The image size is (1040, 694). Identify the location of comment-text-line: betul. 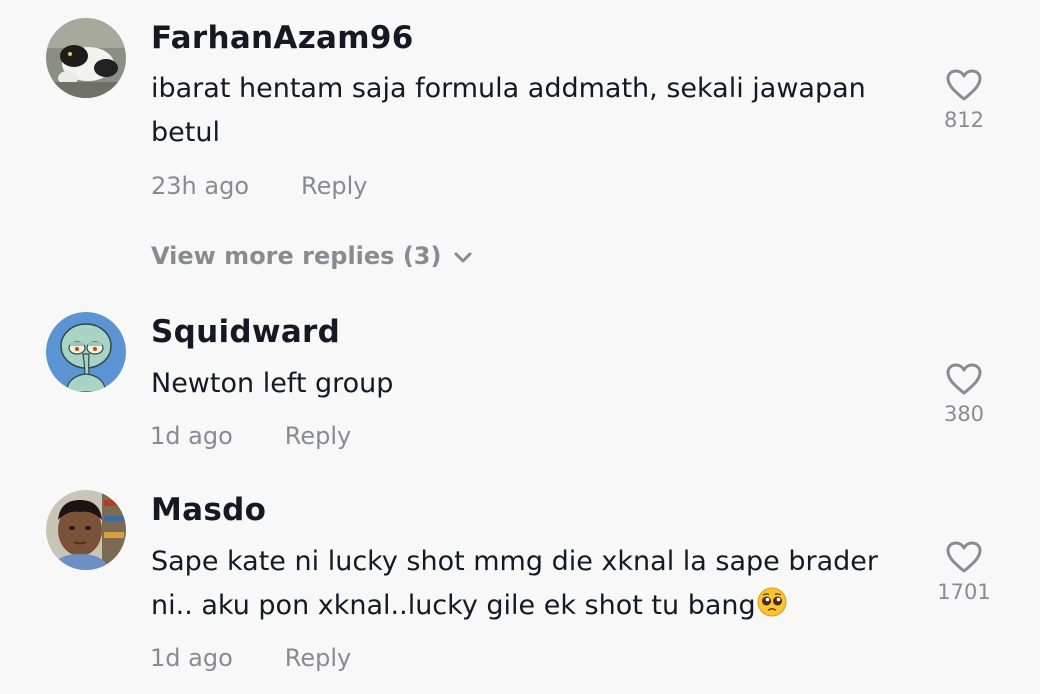
(185, 132).